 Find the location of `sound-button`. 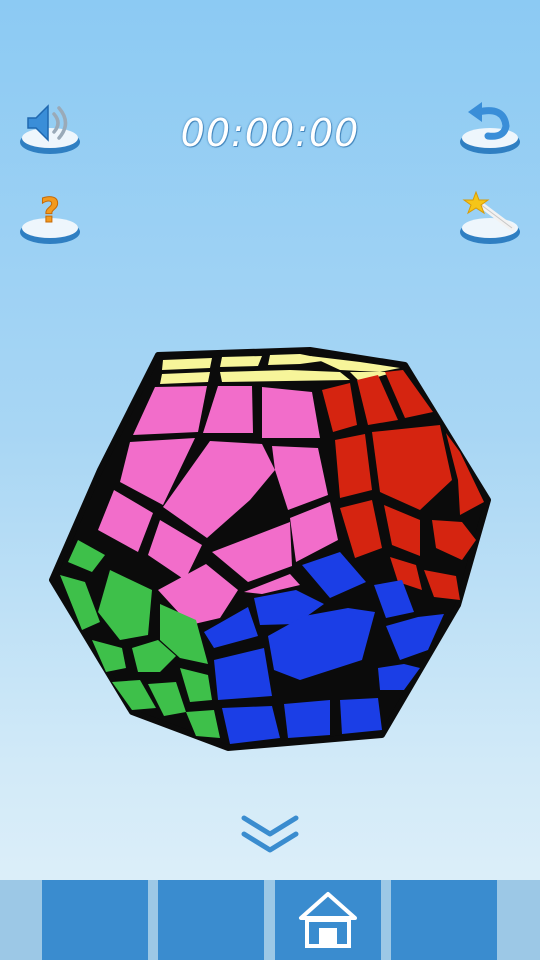

sound-button is located at coordinates (50, 128).